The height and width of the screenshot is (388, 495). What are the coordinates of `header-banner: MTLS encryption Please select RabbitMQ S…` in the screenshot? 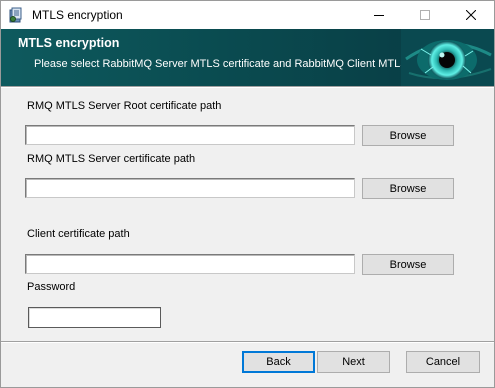 It's located at (247, 57).